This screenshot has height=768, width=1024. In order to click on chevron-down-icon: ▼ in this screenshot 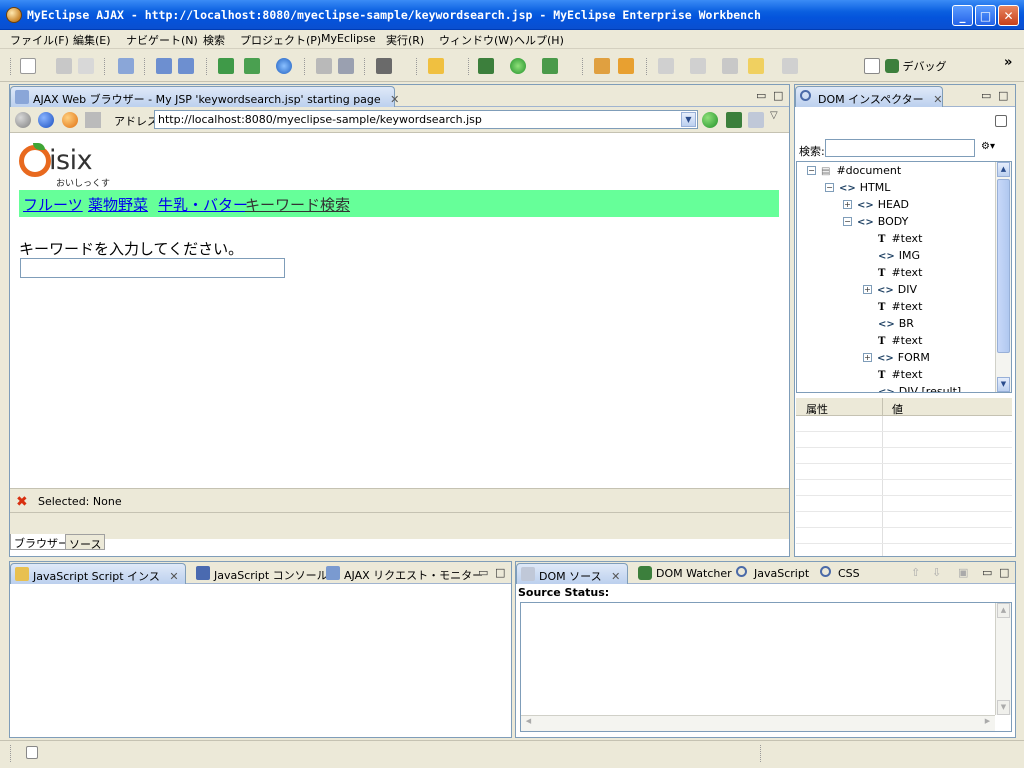, I will do `click(688, 119)`.